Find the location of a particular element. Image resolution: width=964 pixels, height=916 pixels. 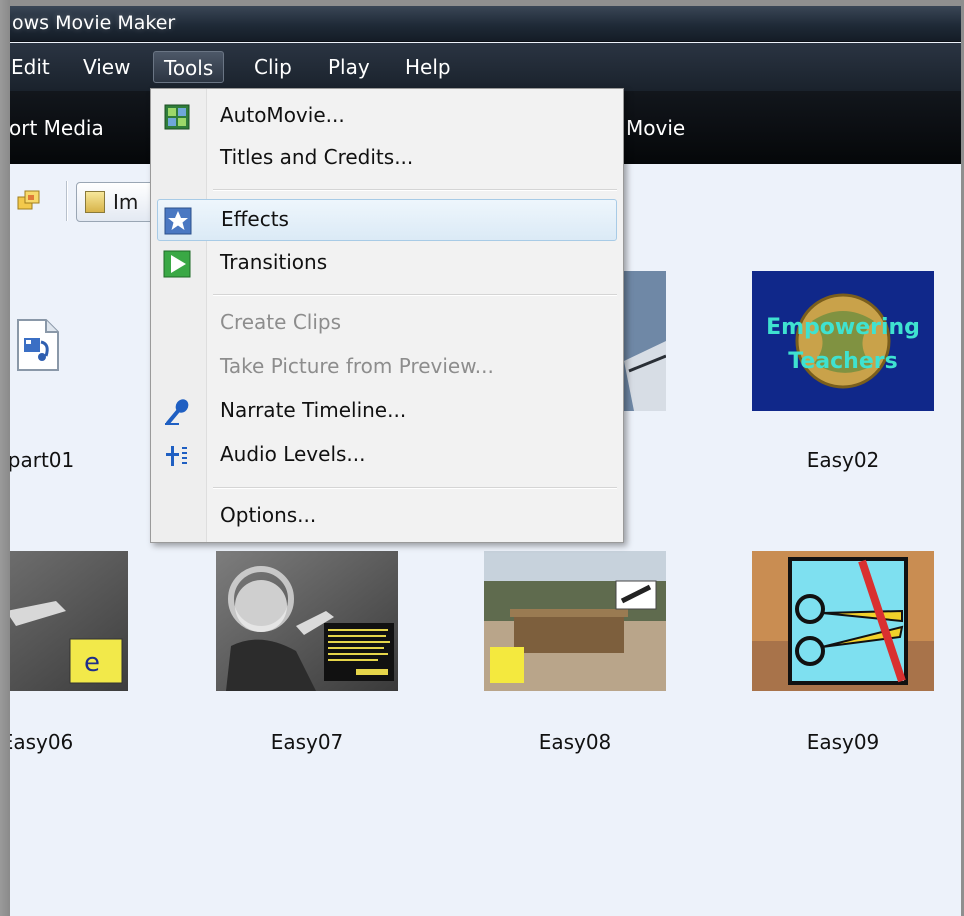

clip-thumbnail-easy09 is located at coordinates (843, 621).